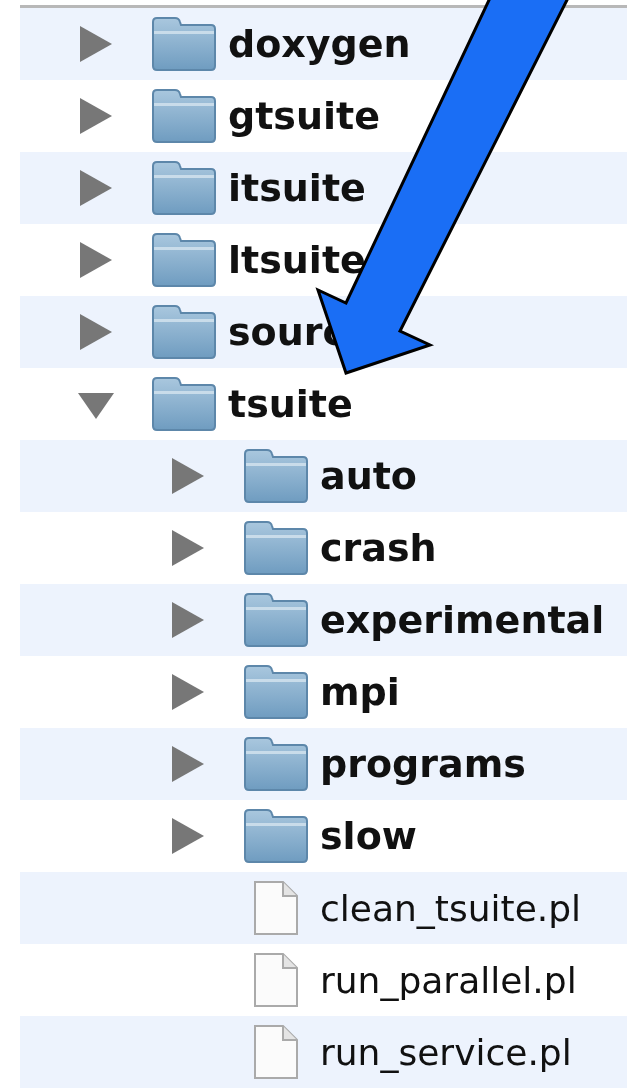 This screenshot has width=627, height=1090. Describe the element at coordinates (319, 44) in the screenshot. I see `item-name: doxygen` at that location.